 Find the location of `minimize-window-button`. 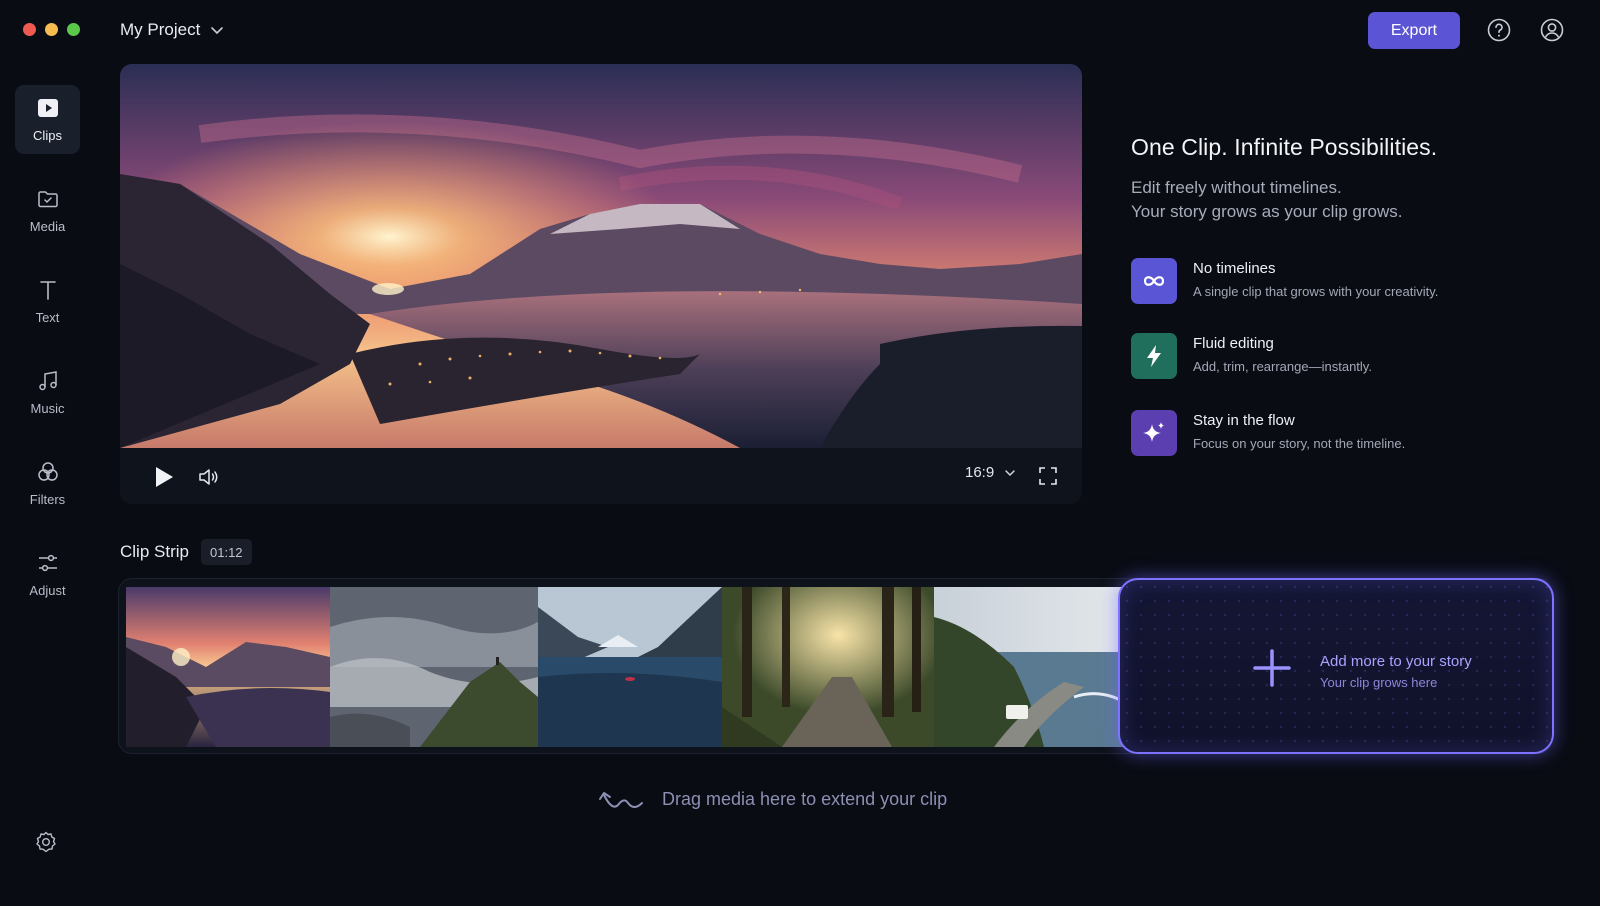

minimize-window-button is located at coordinates (51, 29).